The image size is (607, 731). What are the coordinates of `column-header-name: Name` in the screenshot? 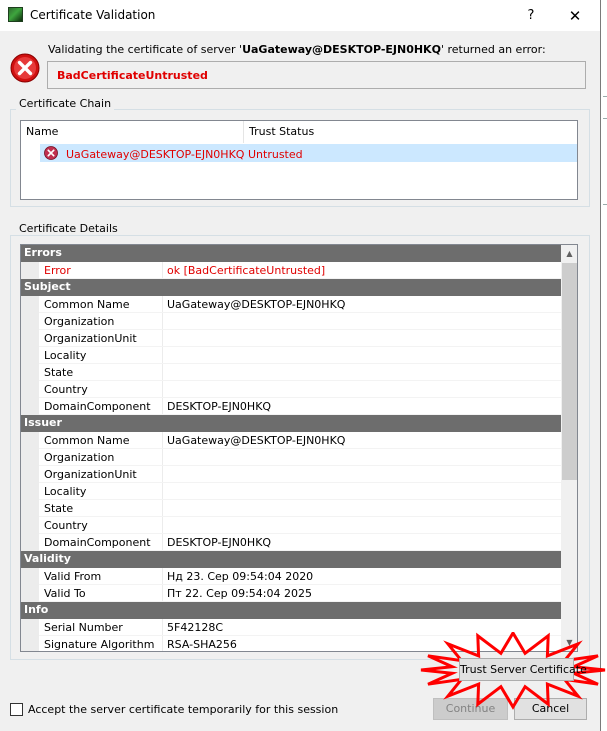 It's located at (132, 132).